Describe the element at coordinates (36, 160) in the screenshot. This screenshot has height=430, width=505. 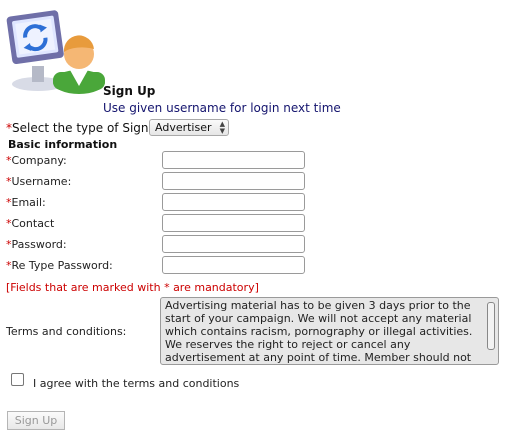
I see `company-label: *Company:` at that location.